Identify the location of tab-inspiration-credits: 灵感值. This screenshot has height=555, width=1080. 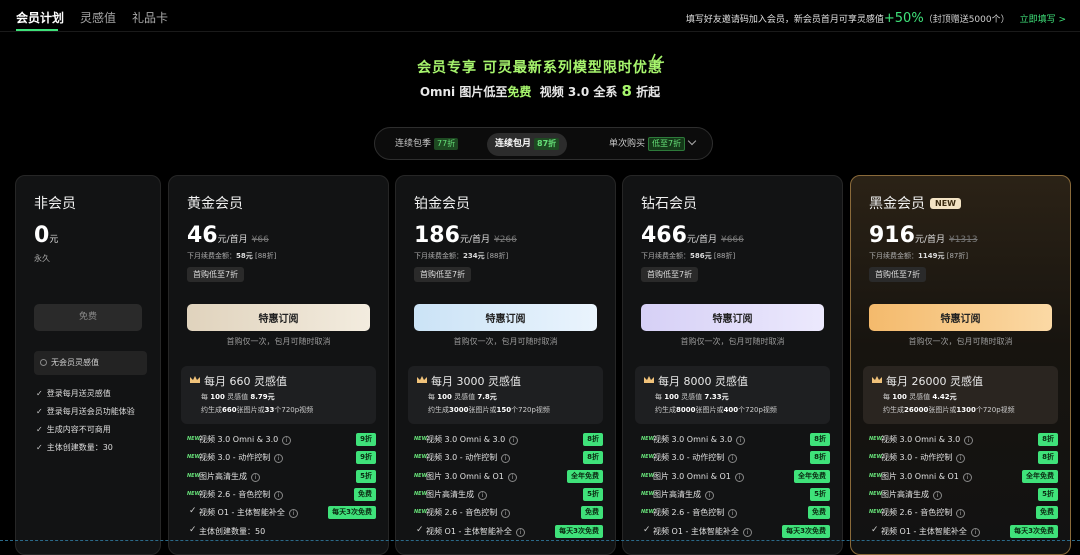
(98, 17).